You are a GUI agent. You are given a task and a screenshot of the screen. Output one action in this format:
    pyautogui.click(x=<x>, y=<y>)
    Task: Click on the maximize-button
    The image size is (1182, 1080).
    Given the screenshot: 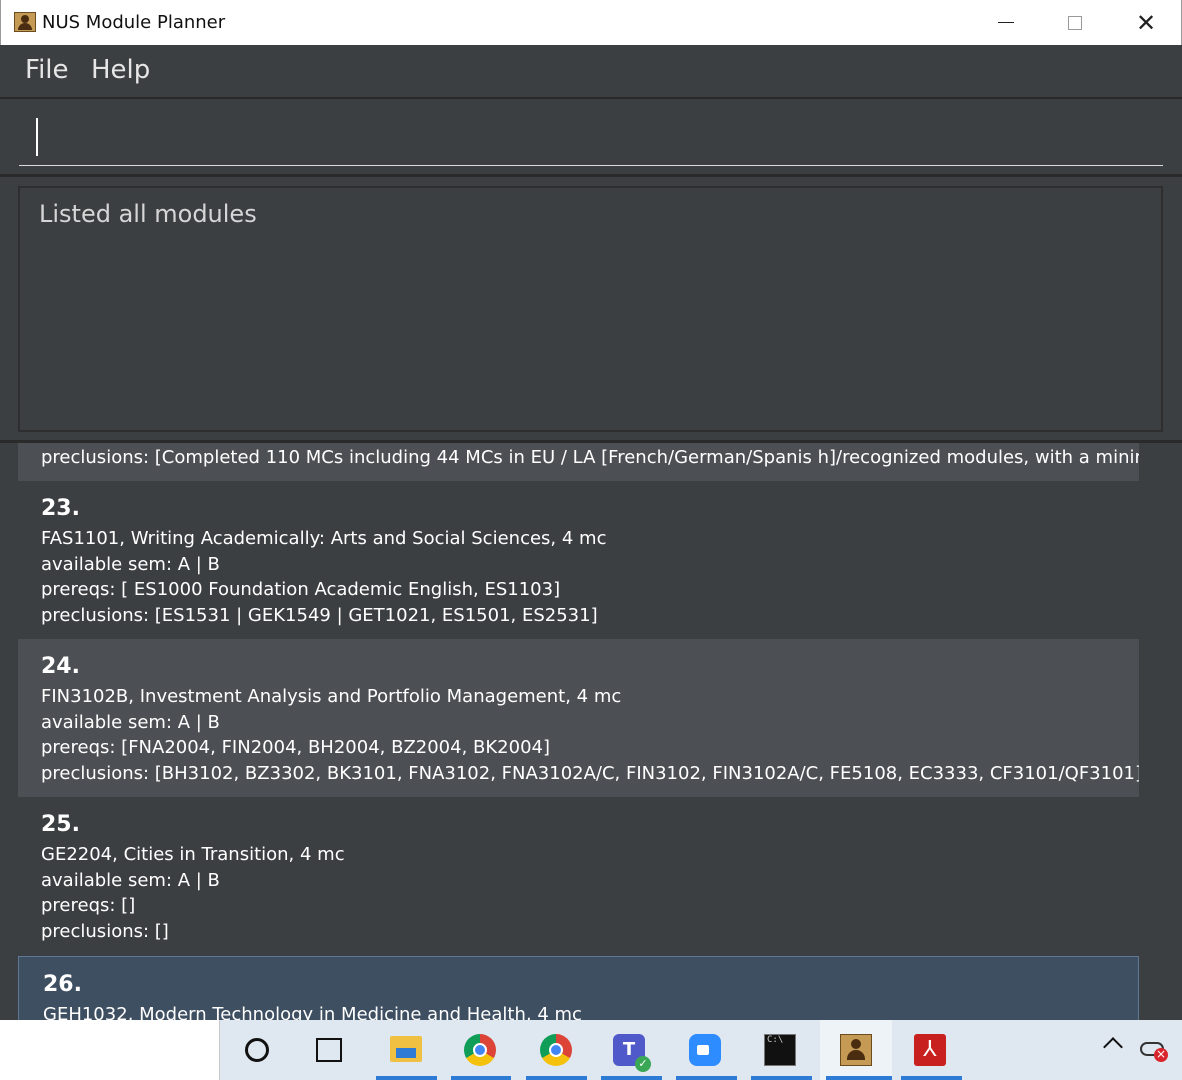 What is the action you would take?
    pyautogui.click(x=1075, y=22)
    